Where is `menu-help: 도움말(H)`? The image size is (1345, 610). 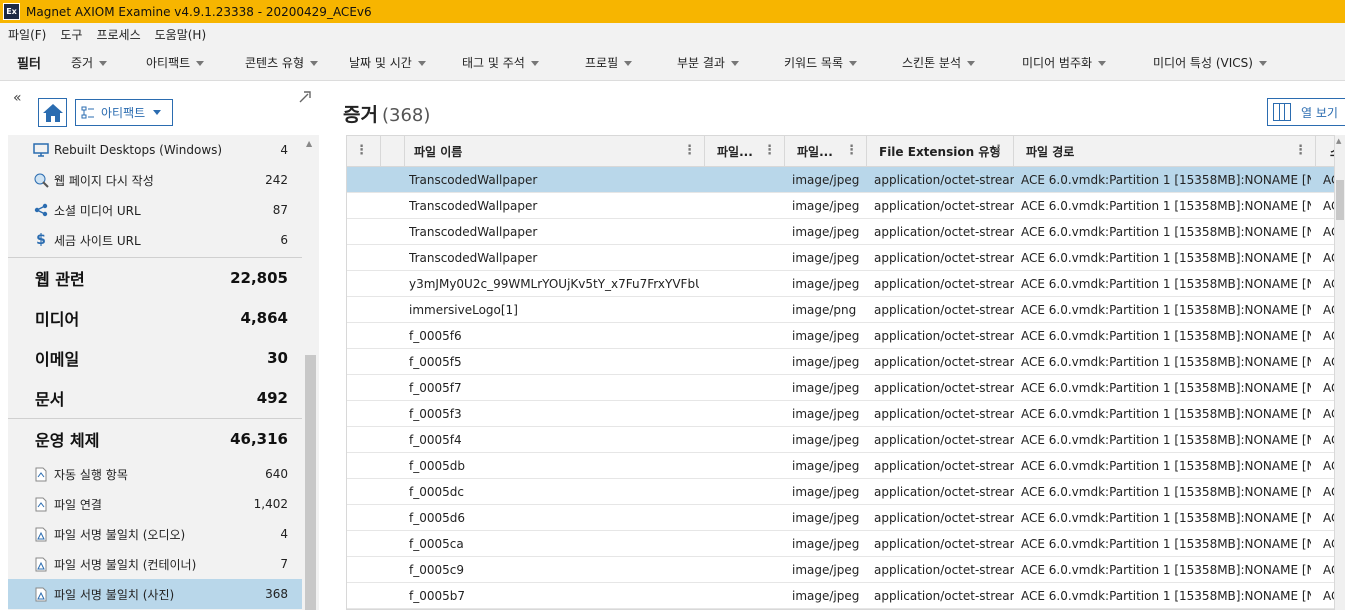
menu-help: 도움말(H) is located at coordinates (181, 34).